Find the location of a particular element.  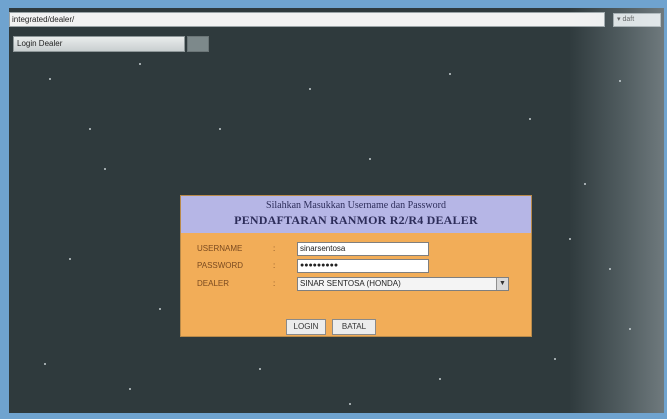

dealer-select-value: SINAR SENTOSA (HONDA) is located at coordinates (350, 283).